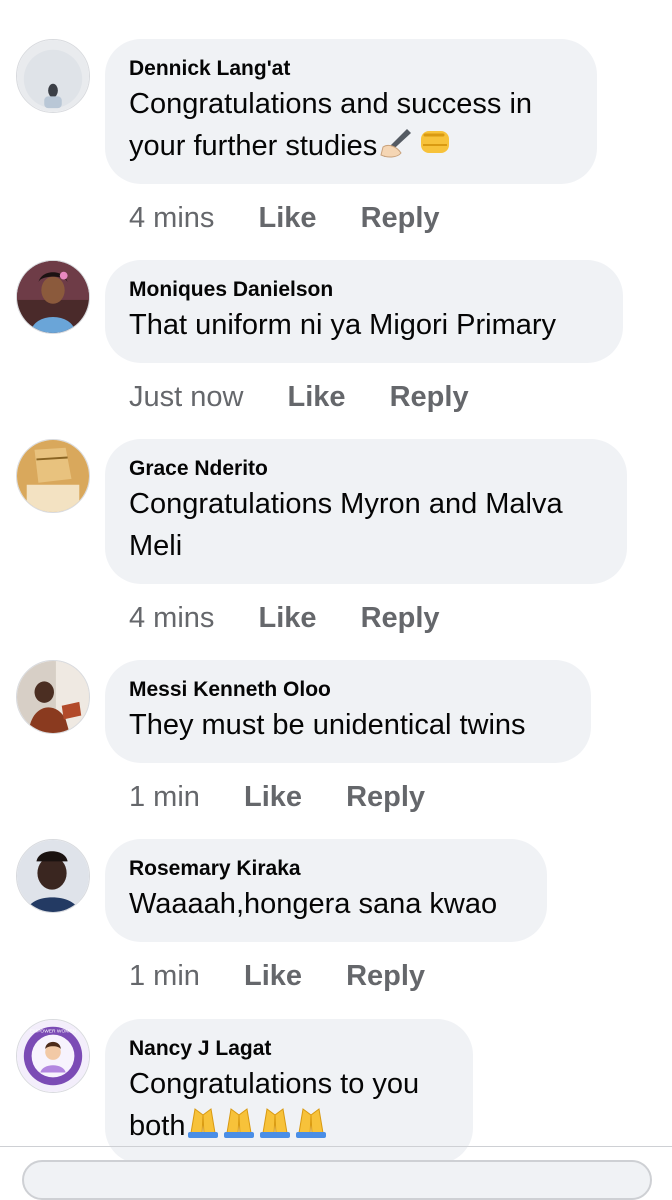  Describe the element at coordinates (343, 325) in the screenshot. I see `comment-text: That uniform ni ya Migori Primary` at that location.